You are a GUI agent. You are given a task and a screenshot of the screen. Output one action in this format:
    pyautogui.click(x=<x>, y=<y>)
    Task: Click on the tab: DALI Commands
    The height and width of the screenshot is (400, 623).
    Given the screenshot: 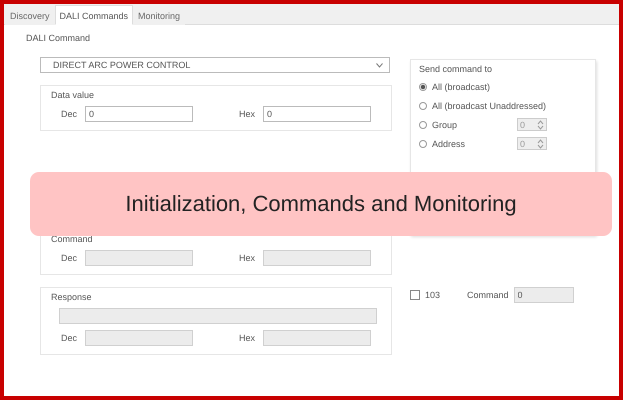 What is the action you would take?
    pyautogui.click(x=94, y=15)
    